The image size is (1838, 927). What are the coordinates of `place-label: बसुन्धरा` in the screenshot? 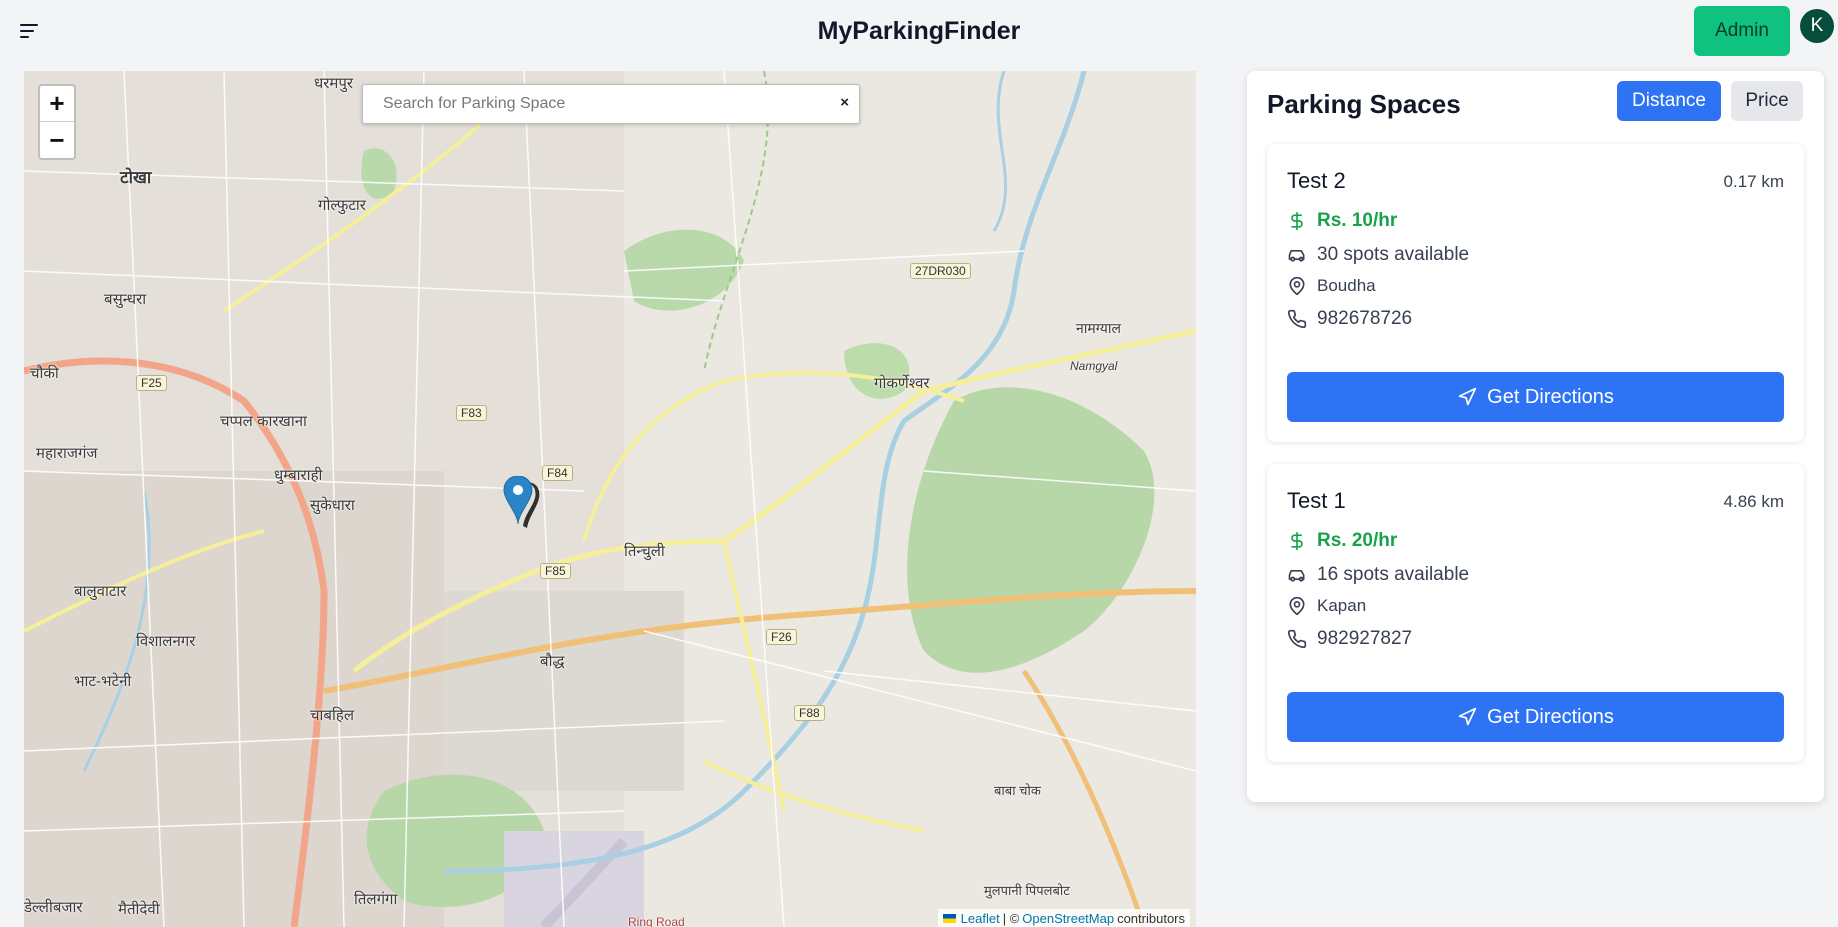 It's located at (125, 299).